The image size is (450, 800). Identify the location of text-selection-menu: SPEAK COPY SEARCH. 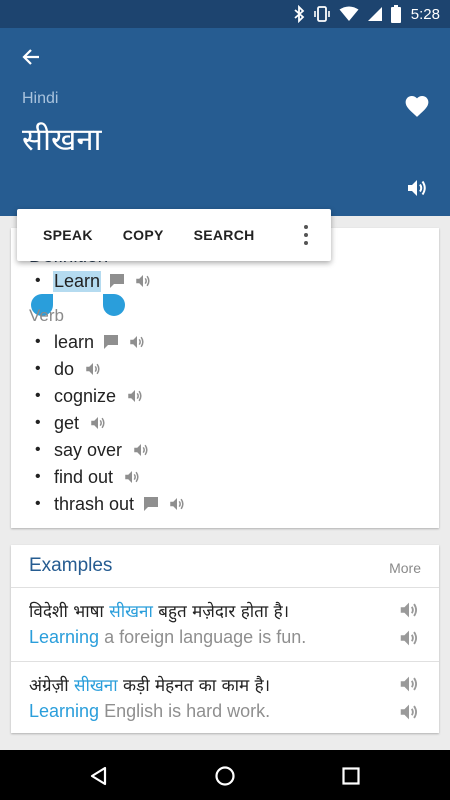
(174, 235).